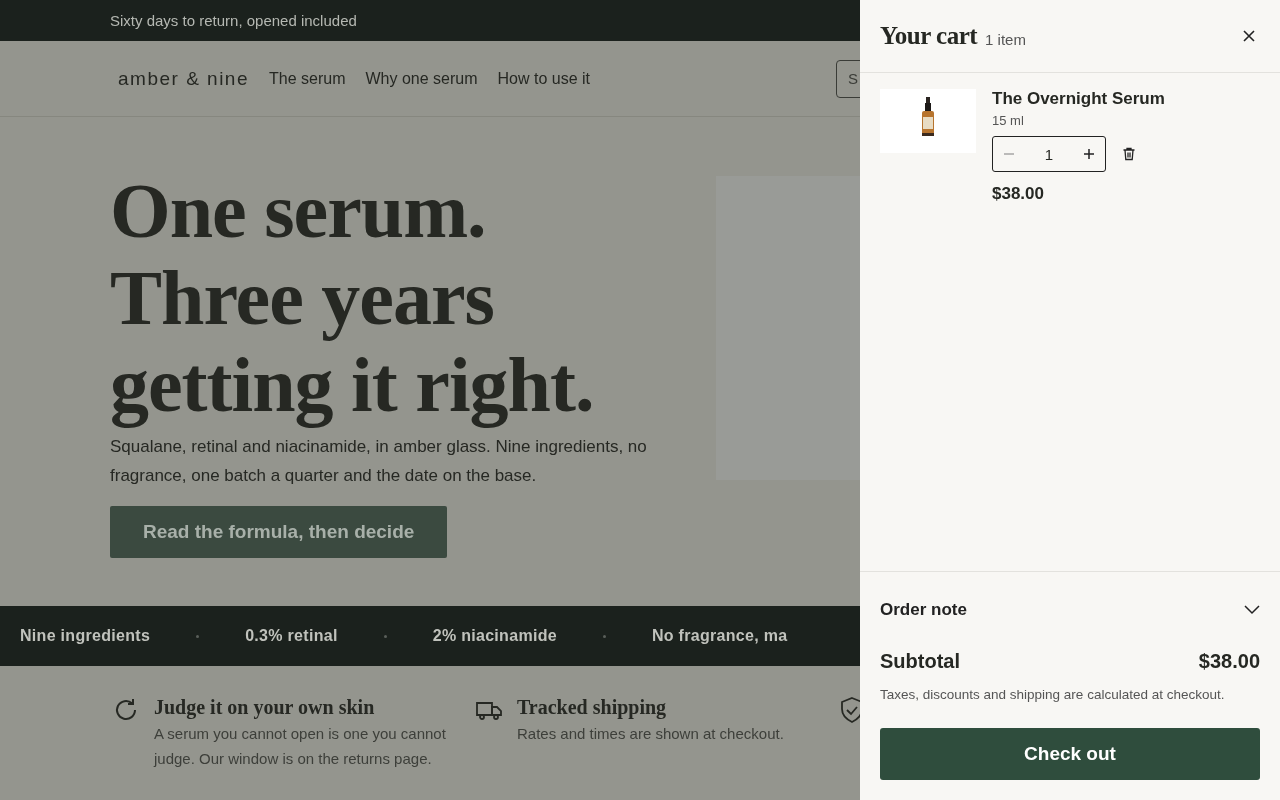  I want to click on checkout-button: Check out, so click(1070, 754).